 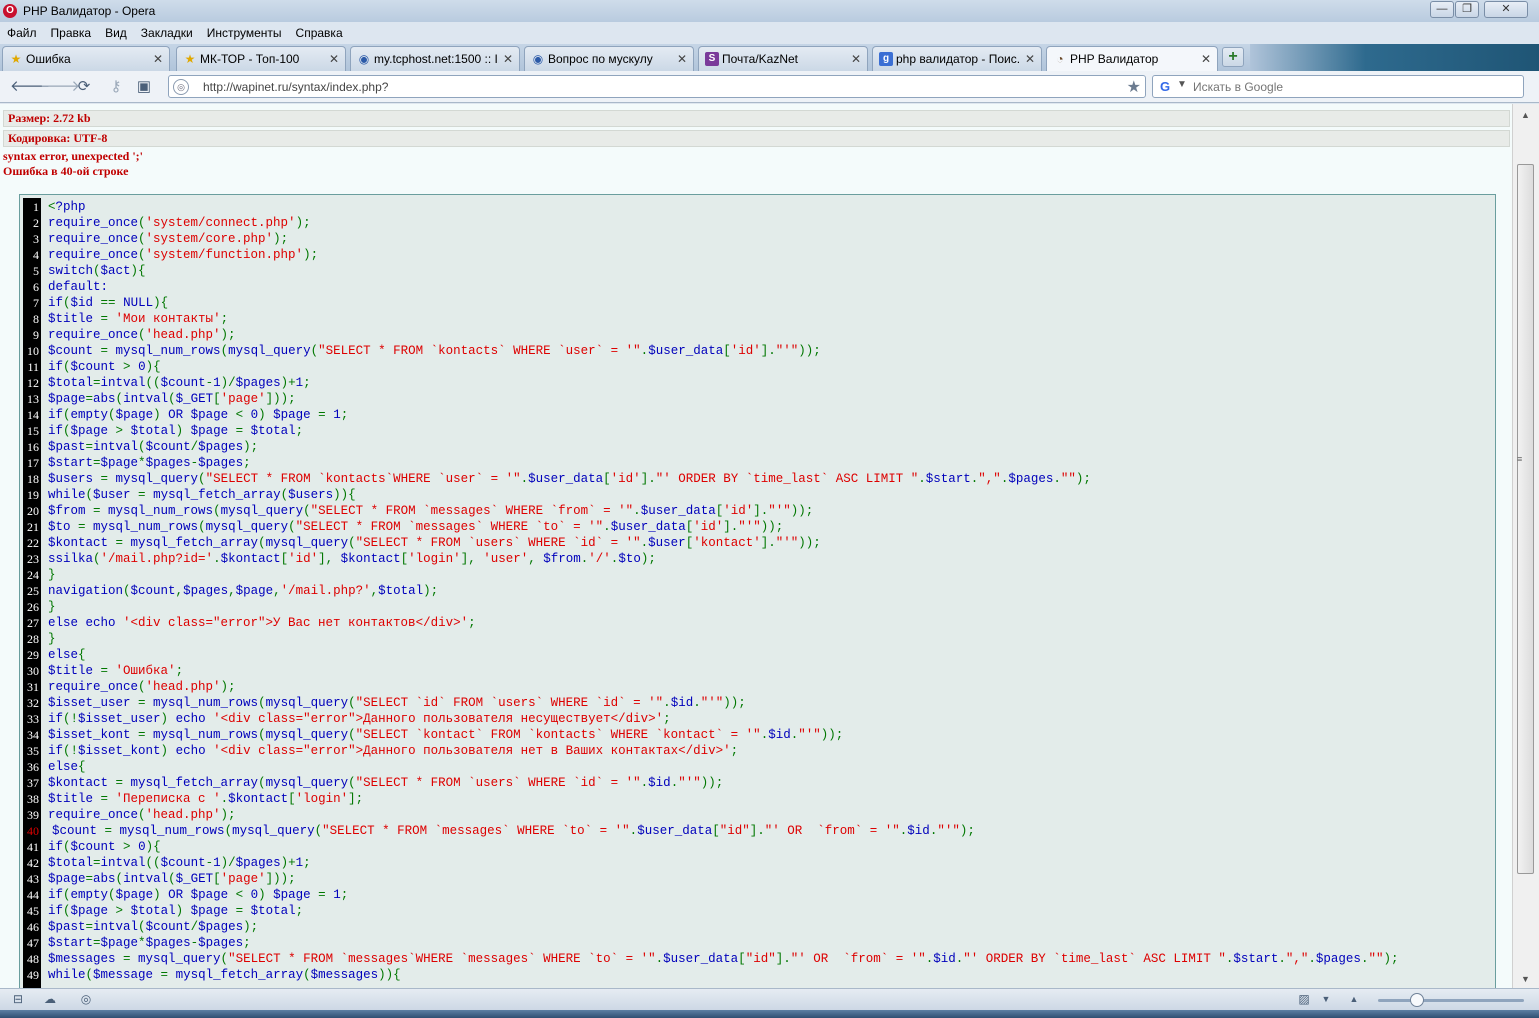 What do you see at coordinates (1417, 1000) in the screenshot?
I see `zoom-slider-knob` at bounding box center [1417, 1000].